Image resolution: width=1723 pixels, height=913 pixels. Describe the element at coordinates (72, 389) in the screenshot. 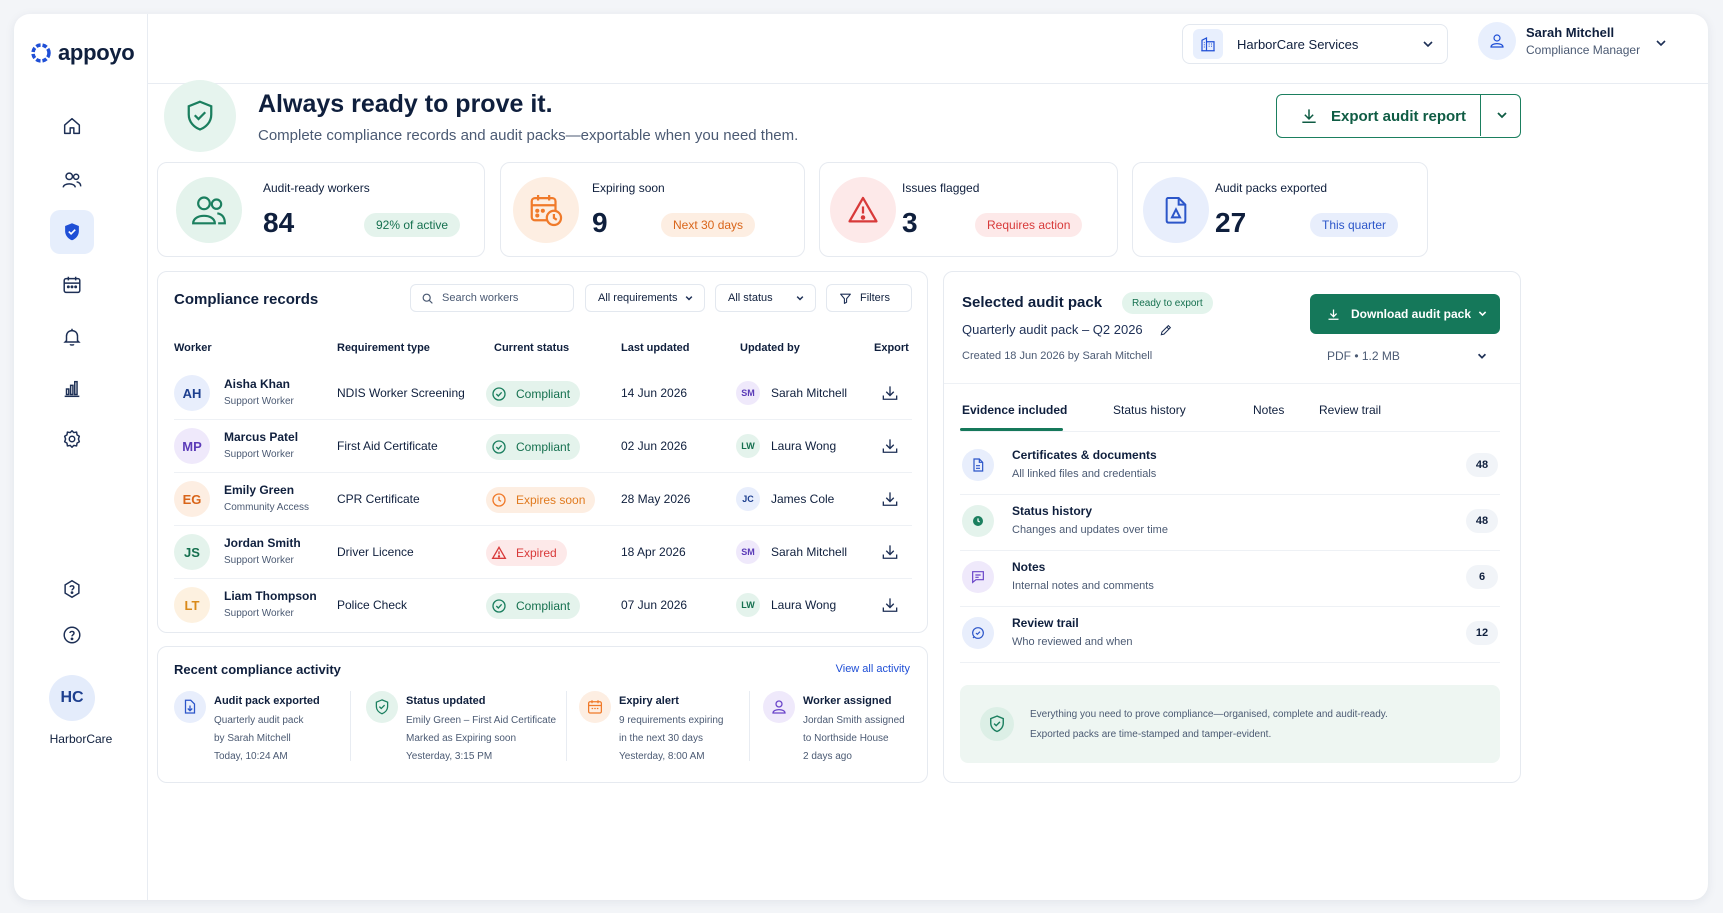

I see `nav-reports` at that location.